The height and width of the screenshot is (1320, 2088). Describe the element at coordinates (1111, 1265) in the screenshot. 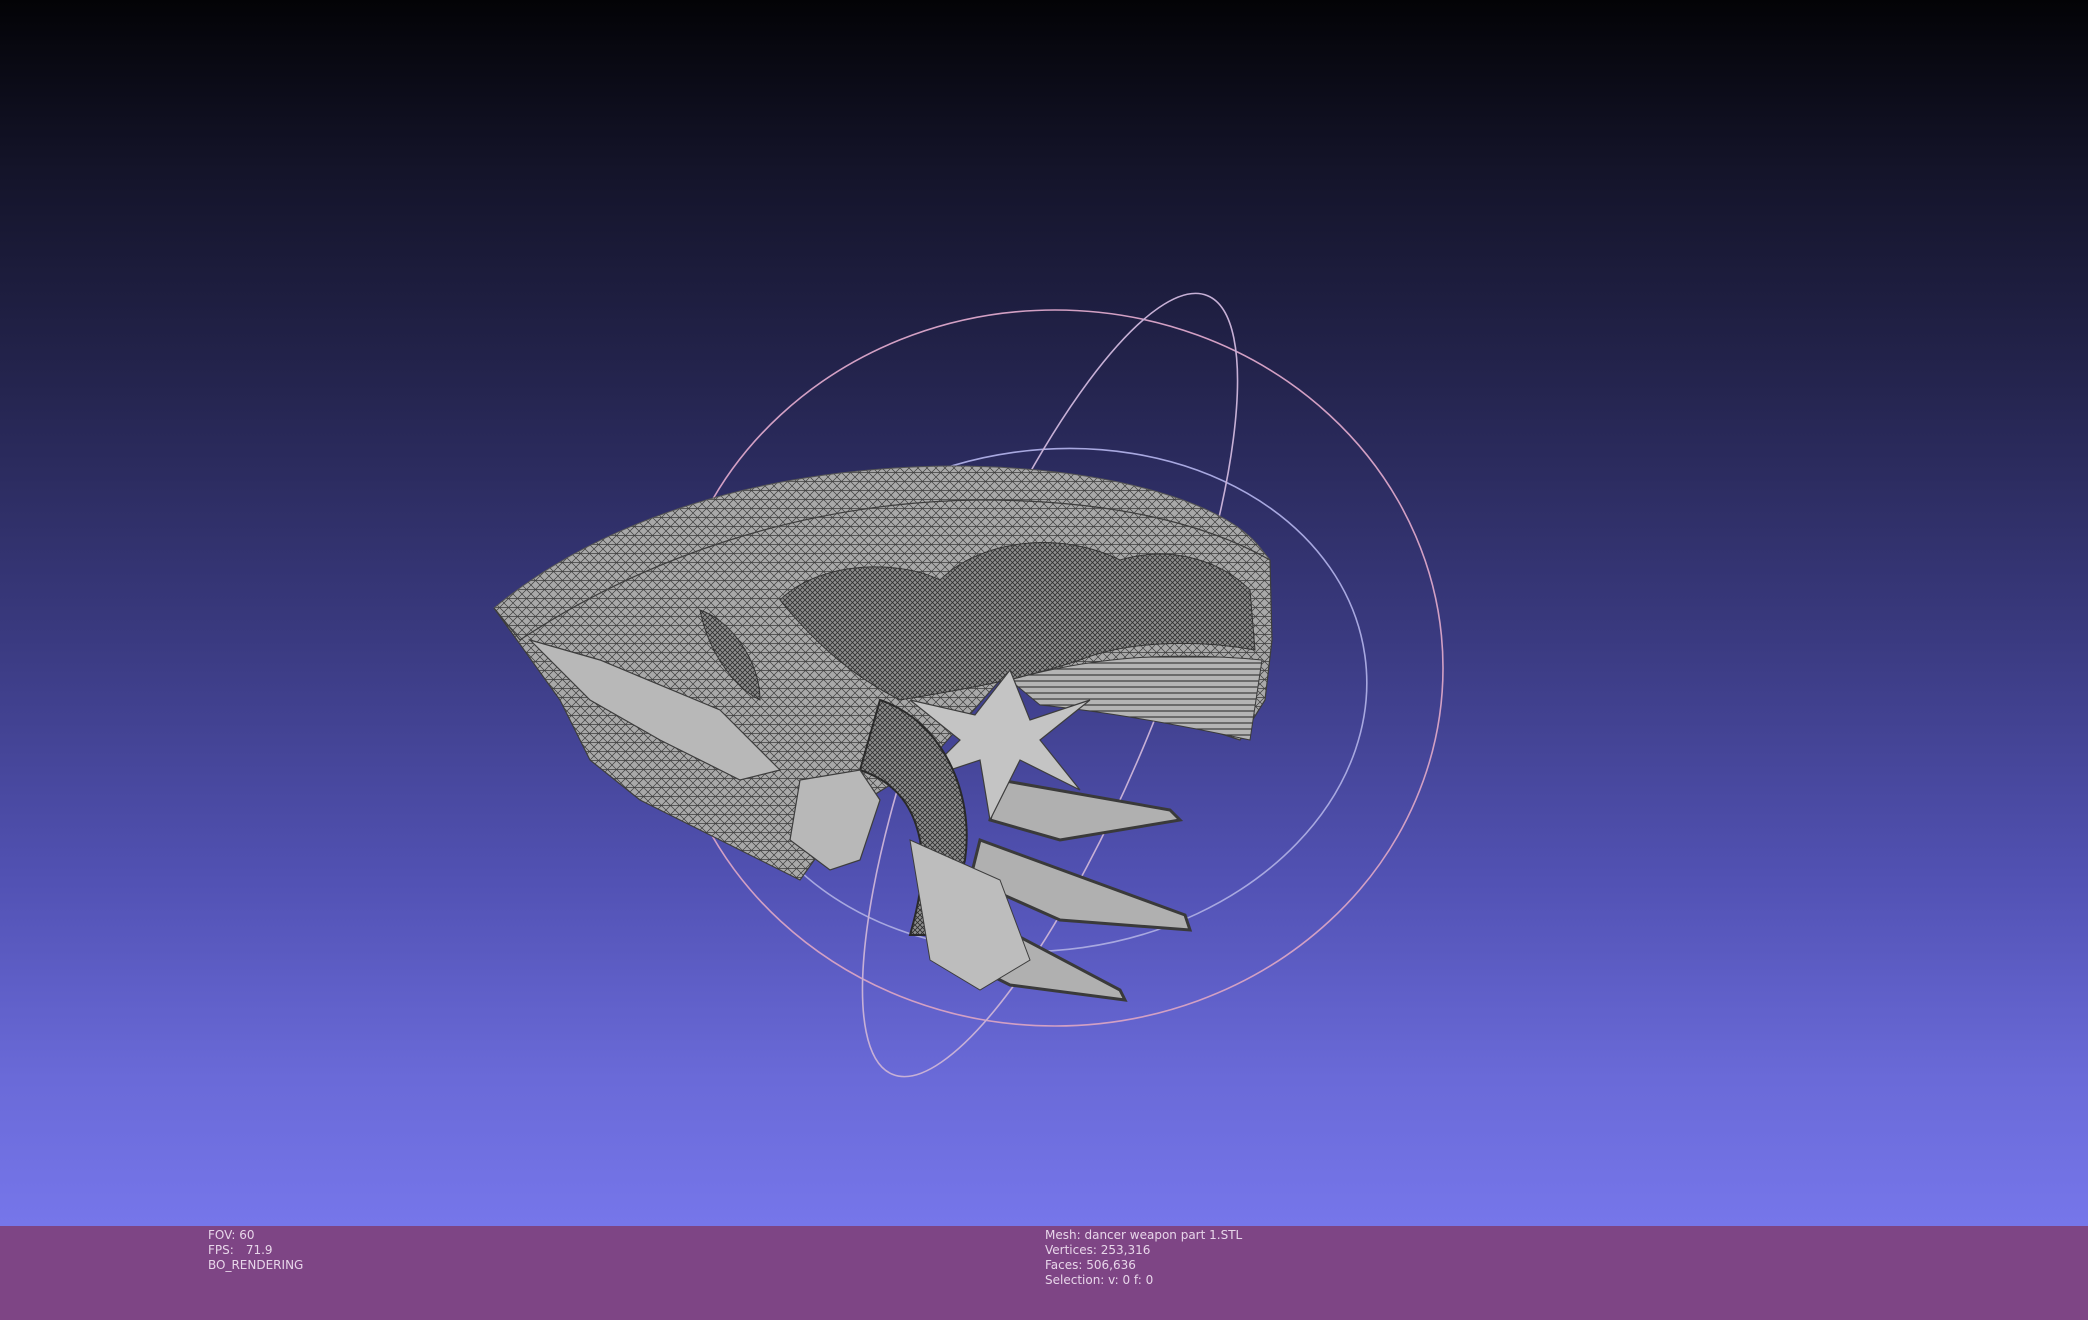

I see `faces-value: 506,636` at that location.